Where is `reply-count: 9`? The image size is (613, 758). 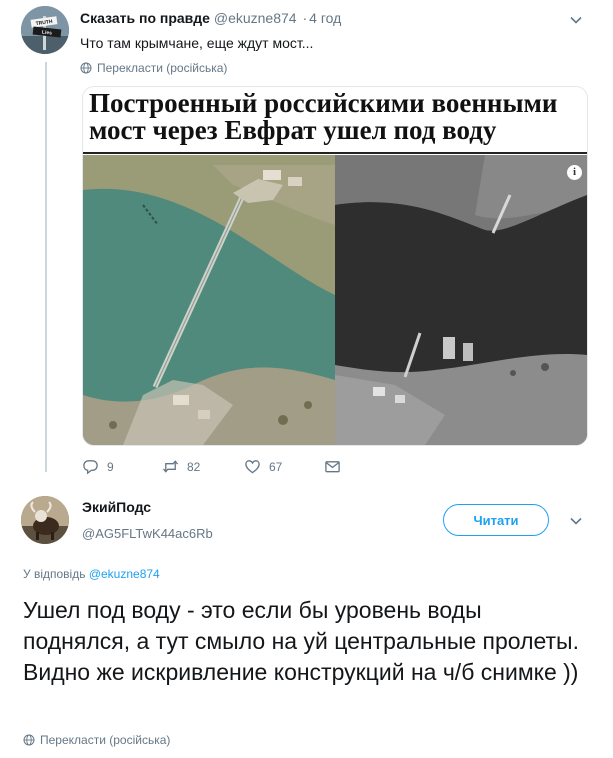 reply-count: 9 is located at coordinates (110, 466).